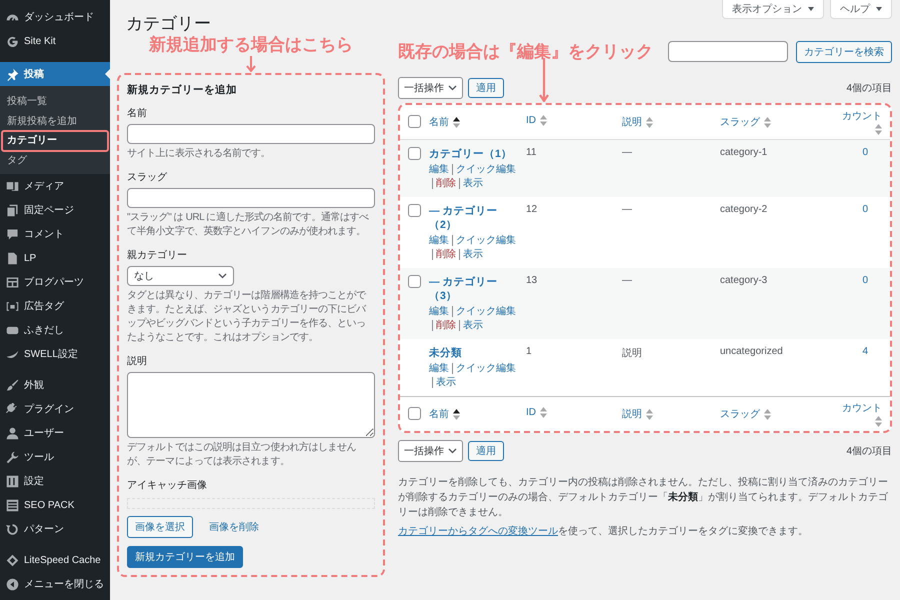 The image size is (900, 600). Describe the element at coordinates (55, 409) in the screenshot. I see `sidebar-menu-item: プラグイン` at that location.